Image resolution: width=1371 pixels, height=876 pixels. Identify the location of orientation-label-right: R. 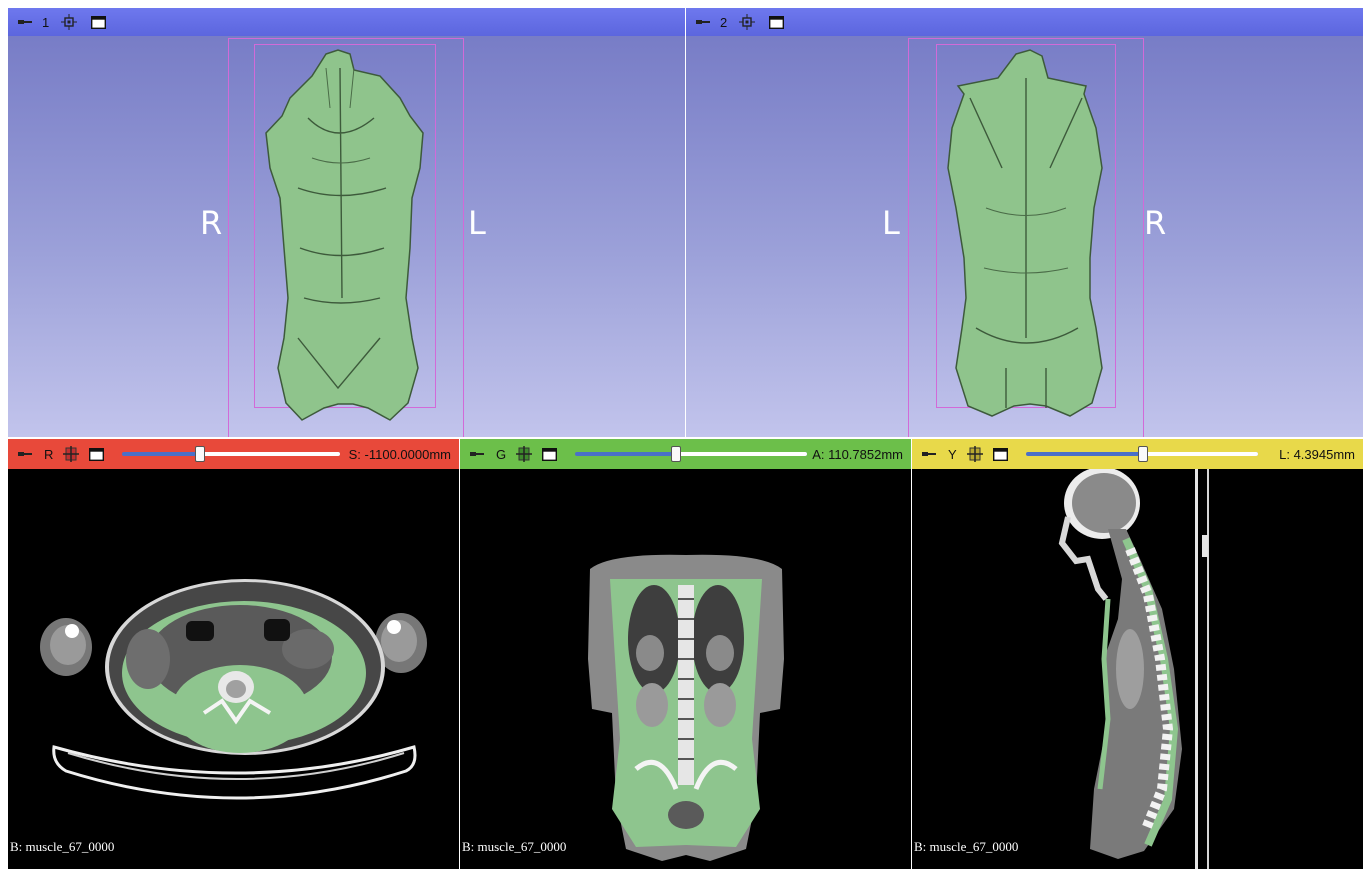
(1155, 223).